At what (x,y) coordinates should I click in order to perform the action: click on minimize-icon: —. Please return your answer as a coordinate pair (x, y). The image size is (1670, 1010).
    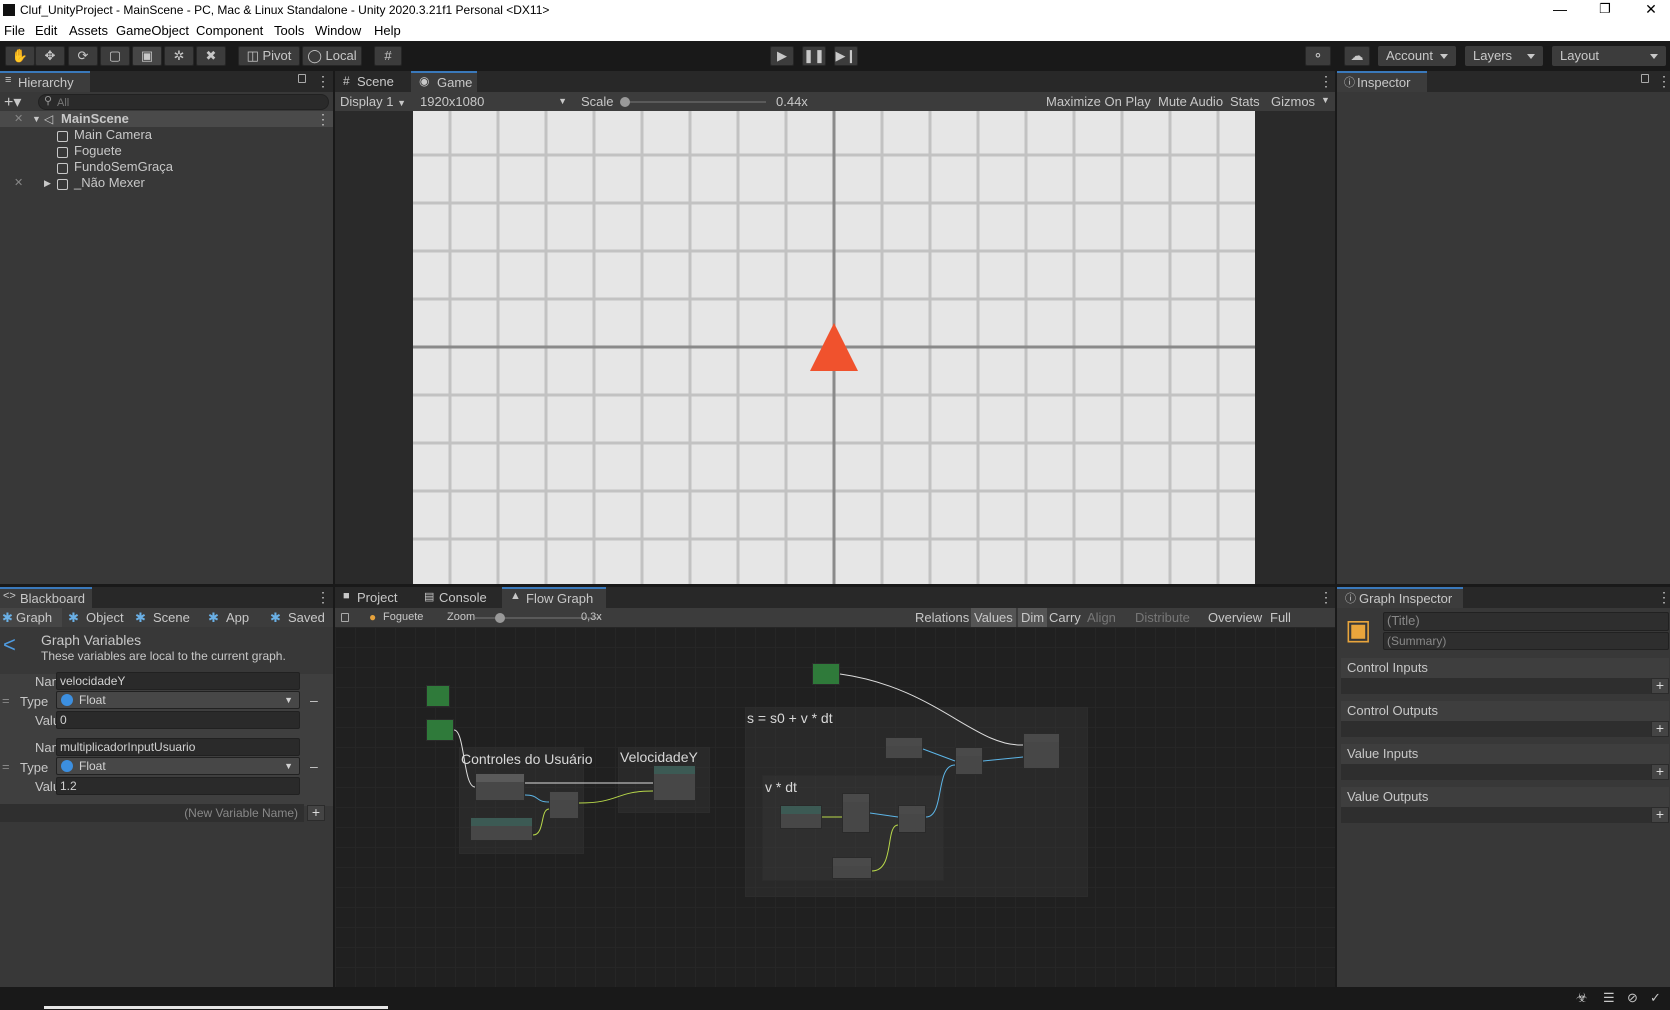
    Looking at the image, I should click on (1560, 9).